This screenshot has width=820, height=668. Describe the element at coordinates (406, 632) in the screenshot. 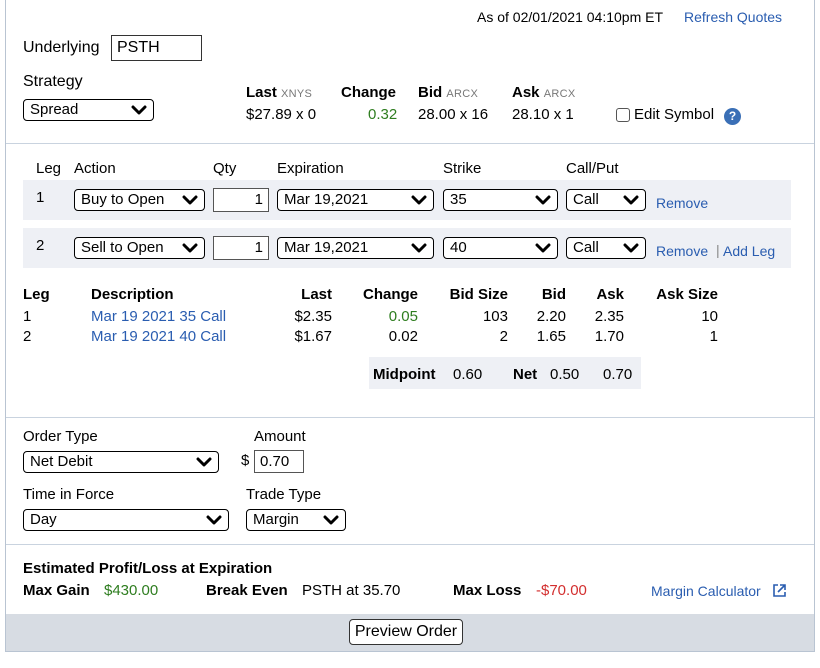

I see `preview-order-button: Preview Order` at that location.